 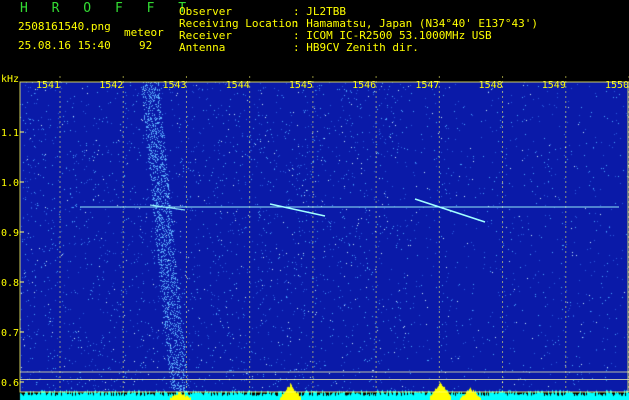 I want to click on counter-value: 92, so click(x=146, y=45).